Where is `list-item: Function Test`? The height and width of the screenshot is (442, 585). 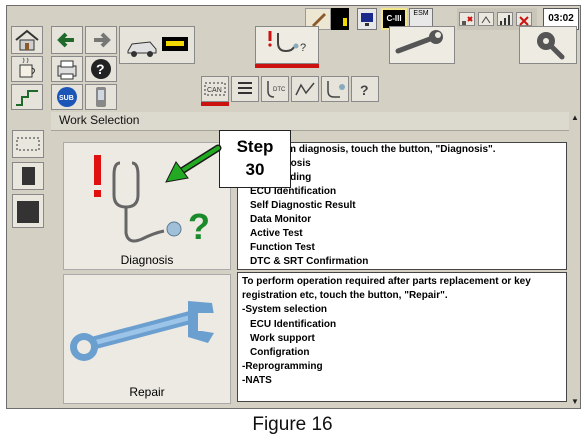
list-item: Function Test is located at coordinates (282, 247).